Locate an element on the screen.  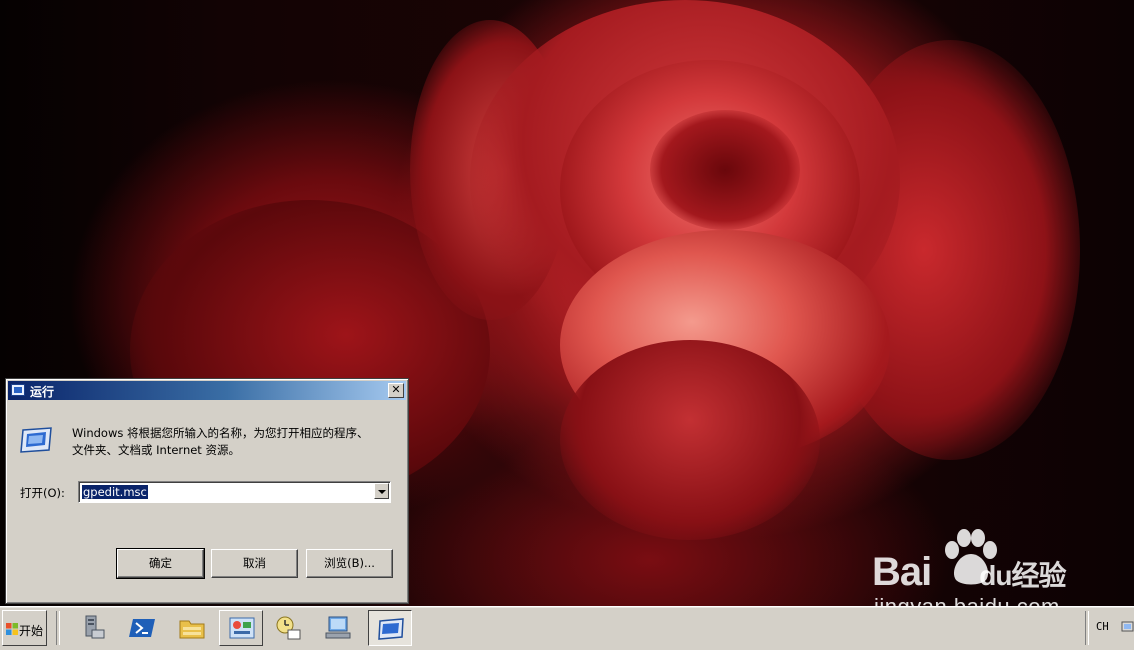
server-manager-icon is located at coordinates (92, 628).